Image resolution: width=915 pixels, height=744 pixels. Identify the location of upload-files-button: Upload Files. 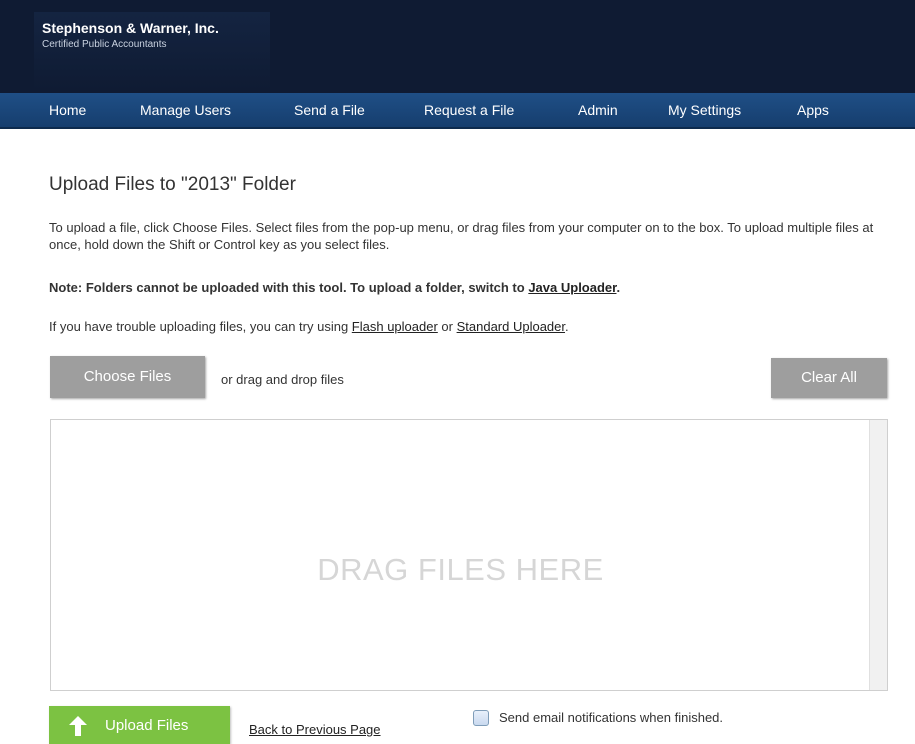
(139, 725).